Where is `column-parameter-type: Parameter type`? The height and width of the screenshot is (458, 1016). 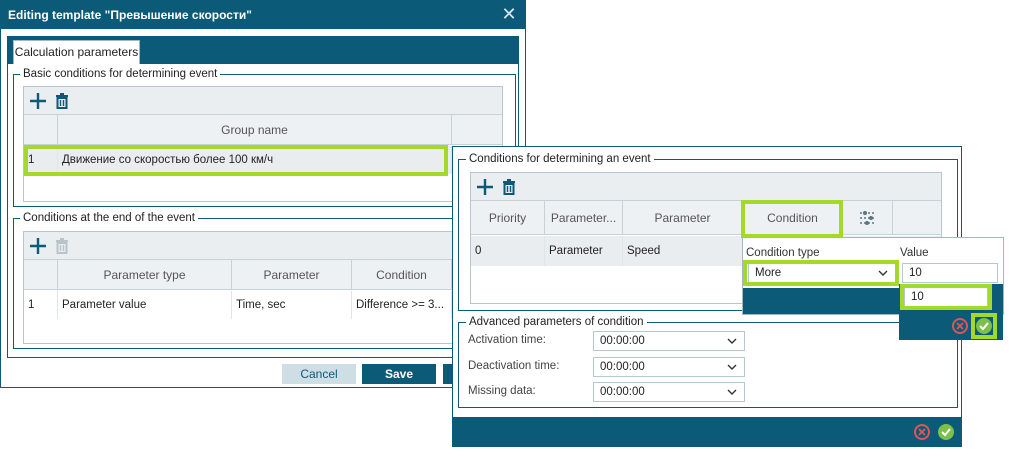
column-parameter-type: Parameter type is located at coordinates (145, 275).